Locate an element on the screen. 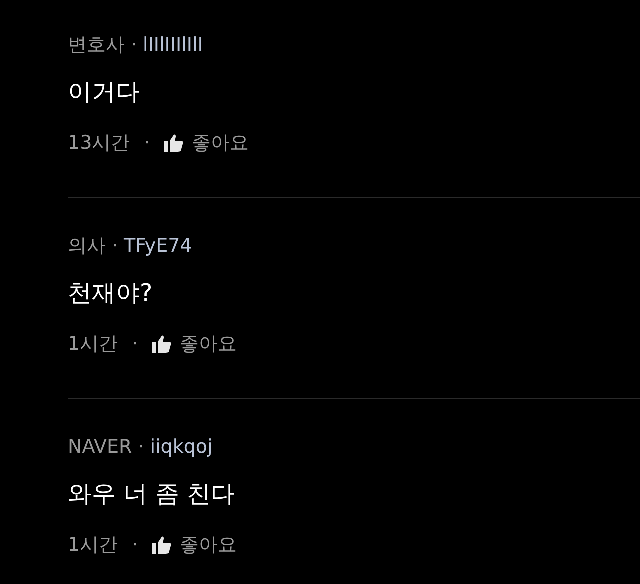 This screenshot has width=640, height=584. comment-text: 이거다 is located at coordinates (104, 92).